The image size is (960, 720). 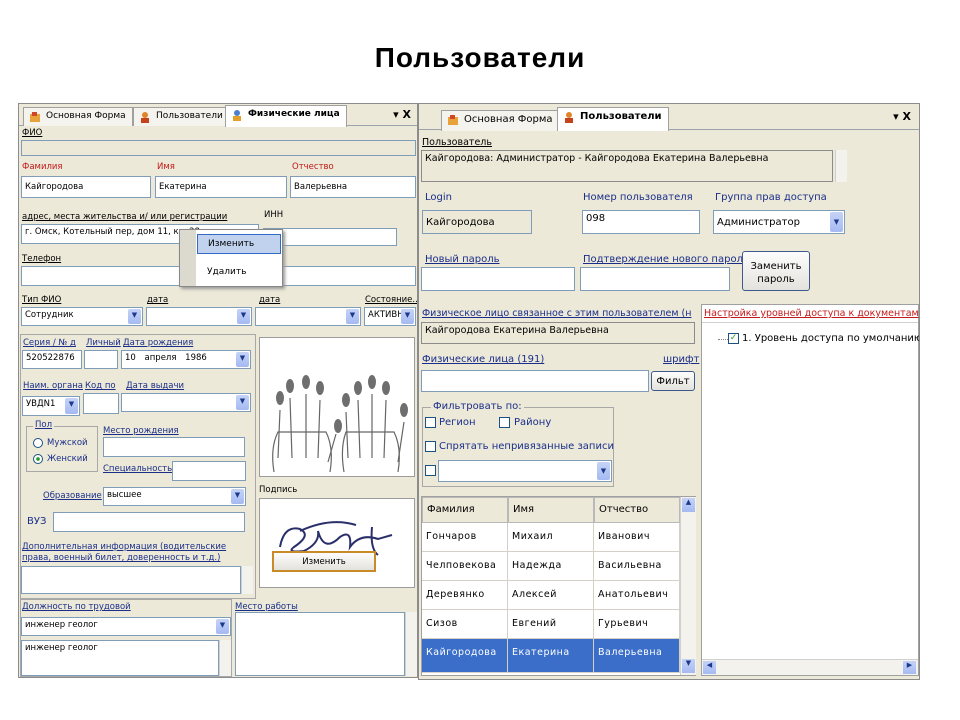 What do you see at coordinates (457, 142) in the screenshot?
I see `user-label: Пользователь` at bounding box center [457, 142].